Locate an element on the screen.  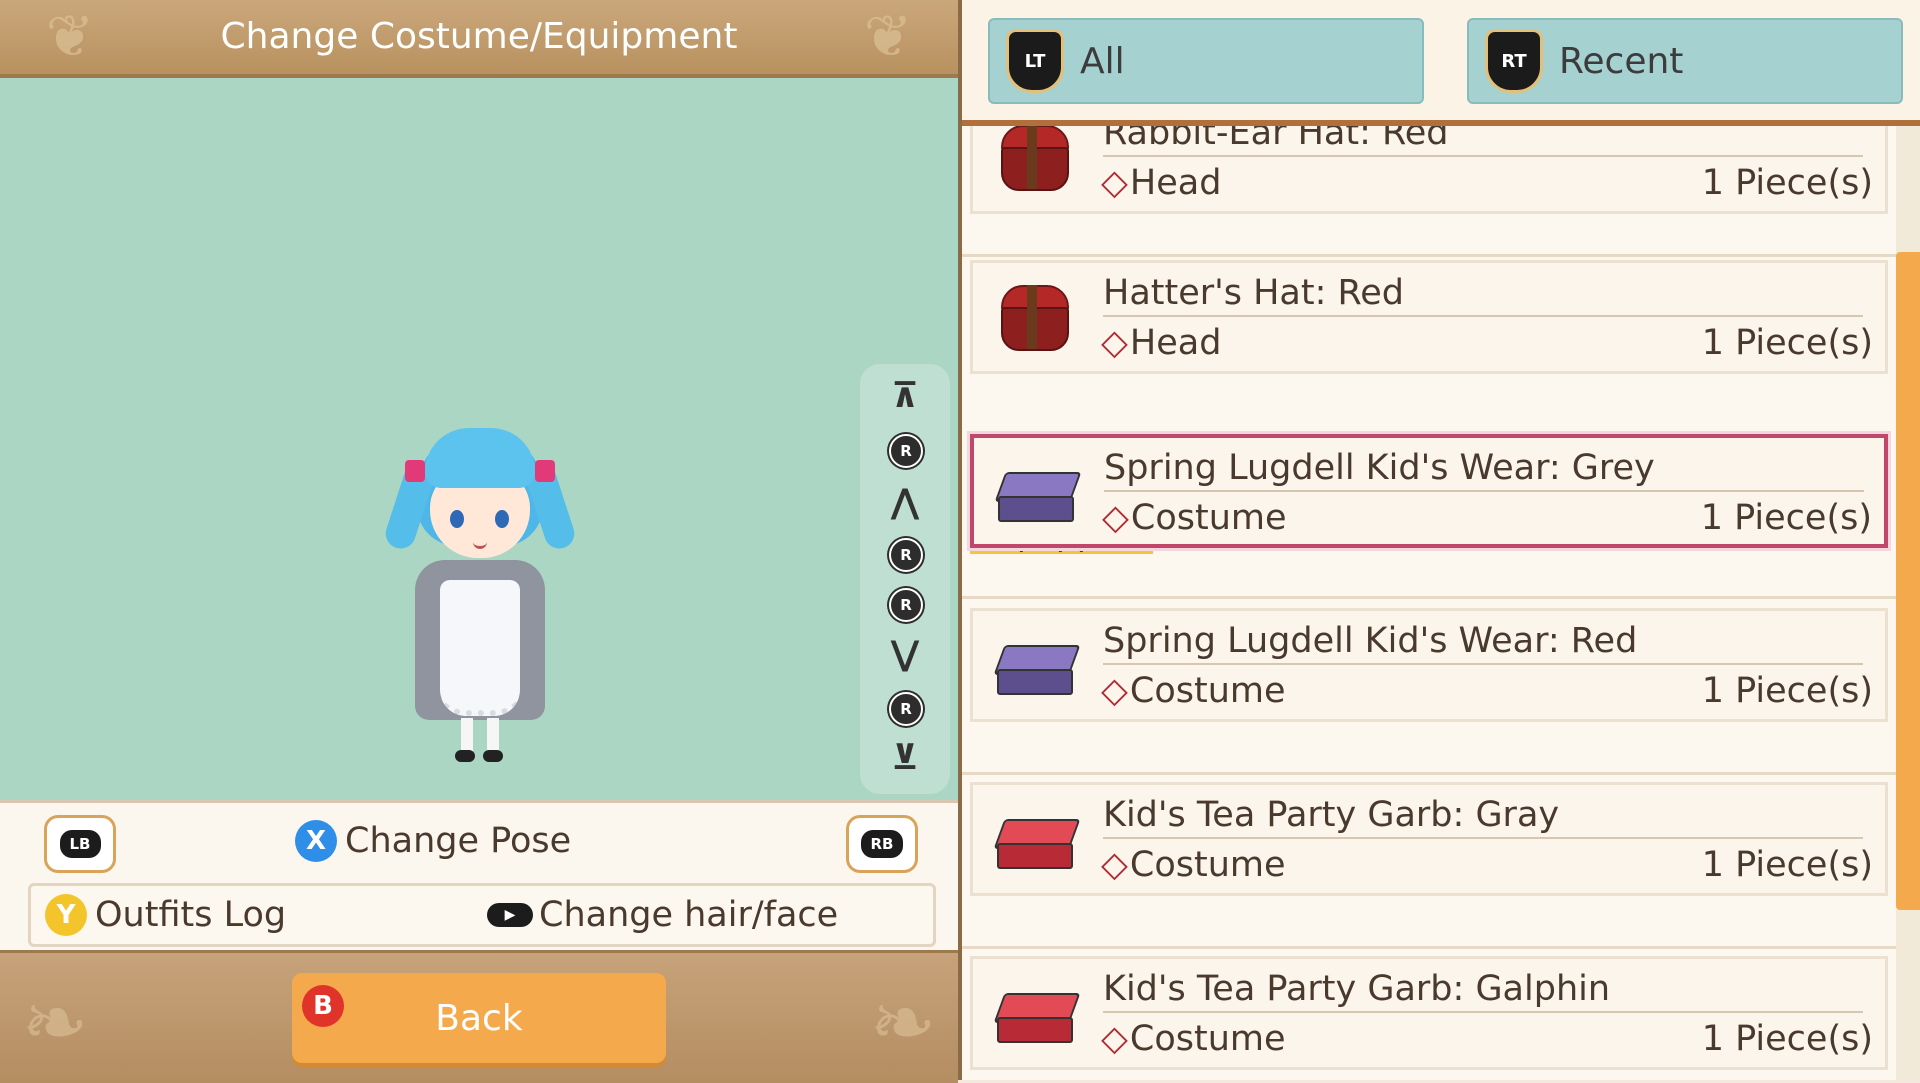
outfits-log-label: Outfits Log is located at coordinates (191, 915).